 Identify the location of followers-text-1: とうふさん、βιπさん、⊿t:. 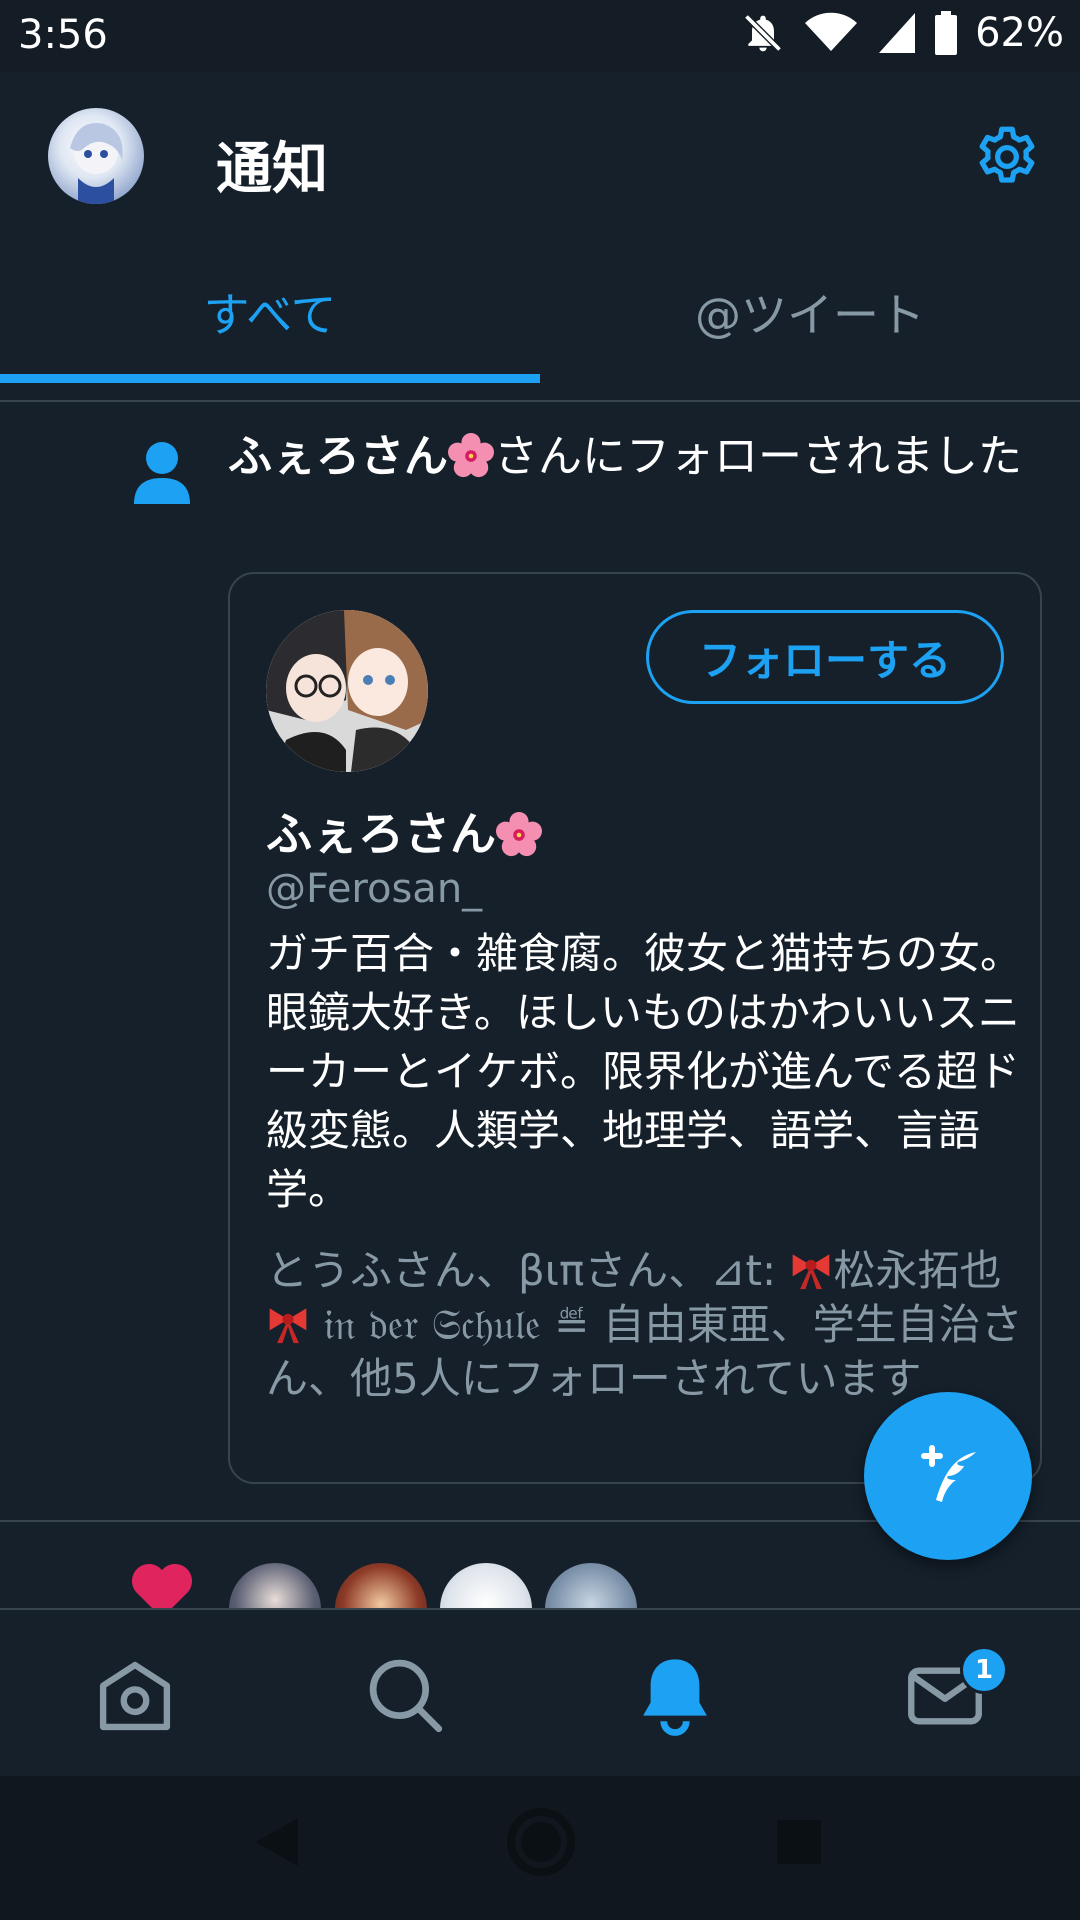
(528, 1270).